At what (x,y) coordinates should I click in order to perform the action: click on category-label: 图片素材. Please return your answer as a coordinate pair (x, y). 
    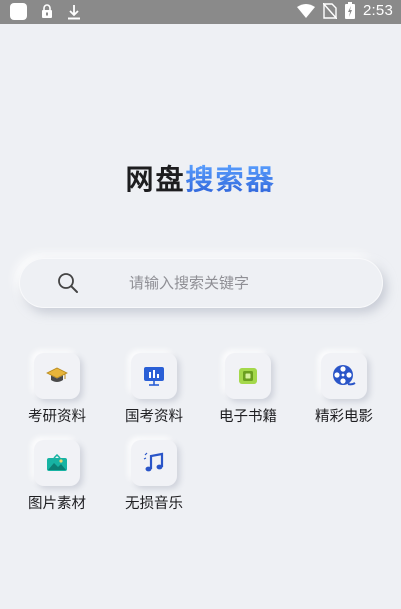
    Looking at the image, I should click on (57, 504).